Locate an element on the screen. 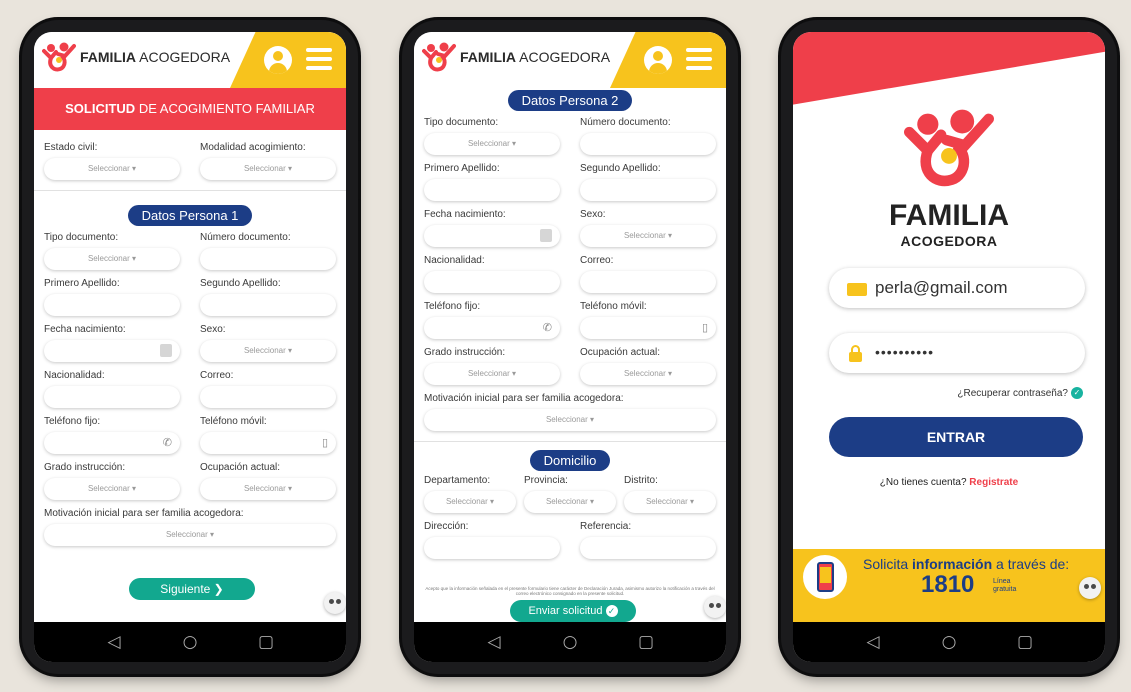 This screenshot has width=1131, height=692. primer-apellido-label: Primero Apellido: is located at coordinates (82, 283).